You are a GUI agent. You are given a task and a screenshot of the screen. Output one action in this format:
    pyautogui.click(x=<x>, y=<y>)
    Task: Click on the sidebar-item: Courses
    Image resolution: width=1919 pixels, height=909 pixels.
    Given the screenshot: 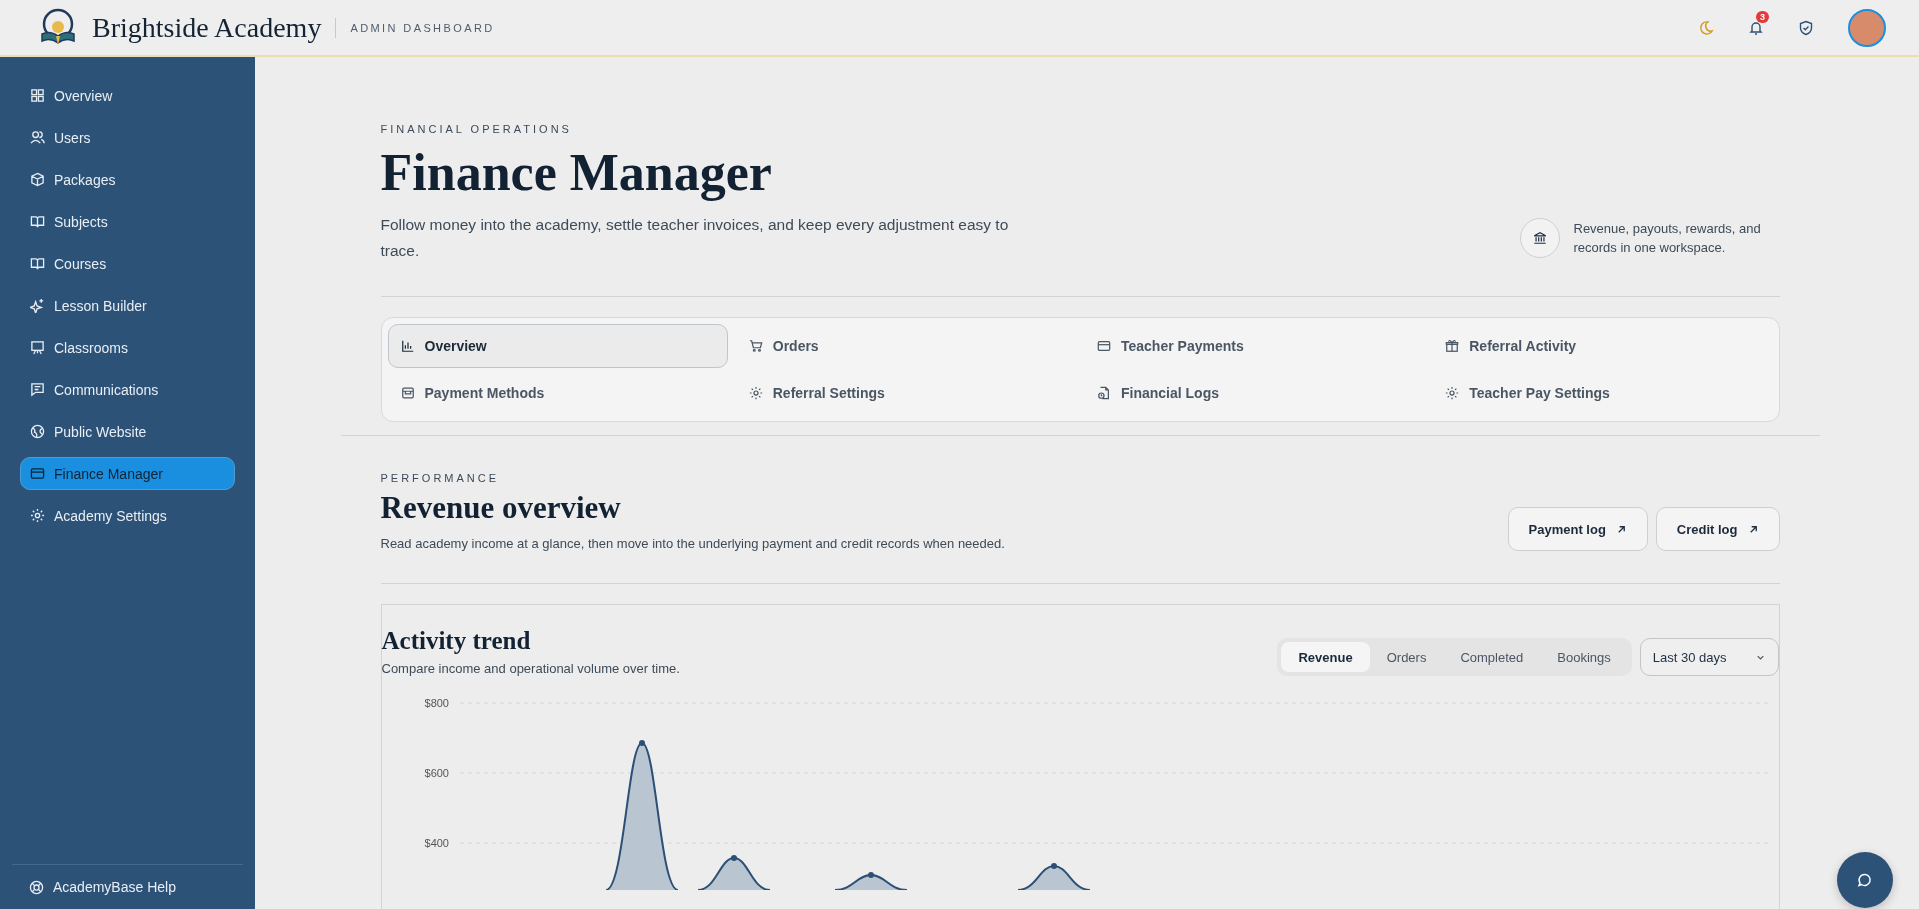 What is the action you would take?
    pyautogui.click(x=127, y=263)
    